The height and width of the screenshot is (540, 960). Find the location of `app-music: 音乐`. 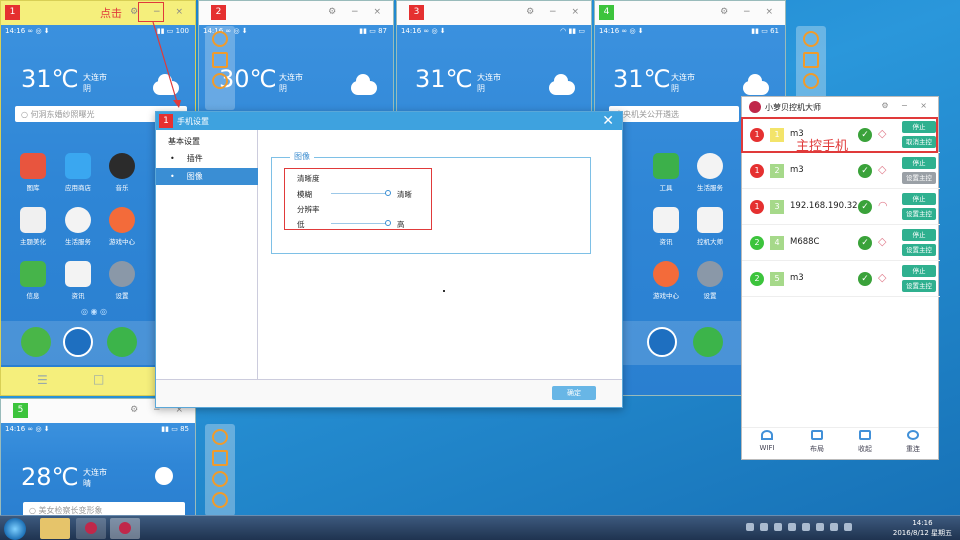

app-music: 音乐 is located at coordinates (122, 172).